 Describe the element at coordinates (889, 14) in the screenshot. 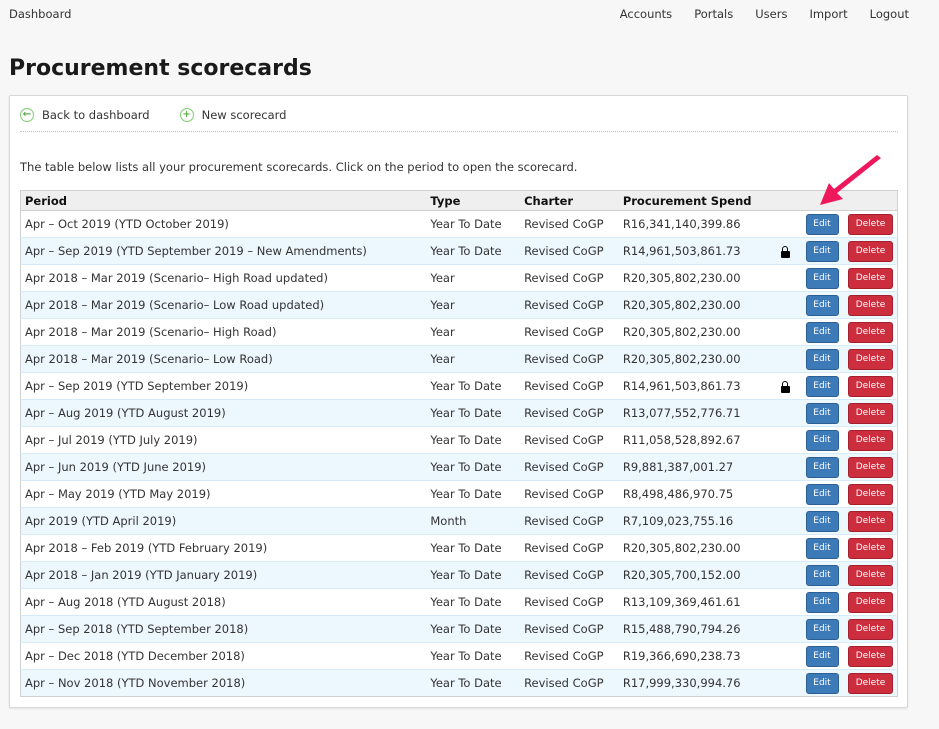

I see `nav-logout: Logout` at that location.